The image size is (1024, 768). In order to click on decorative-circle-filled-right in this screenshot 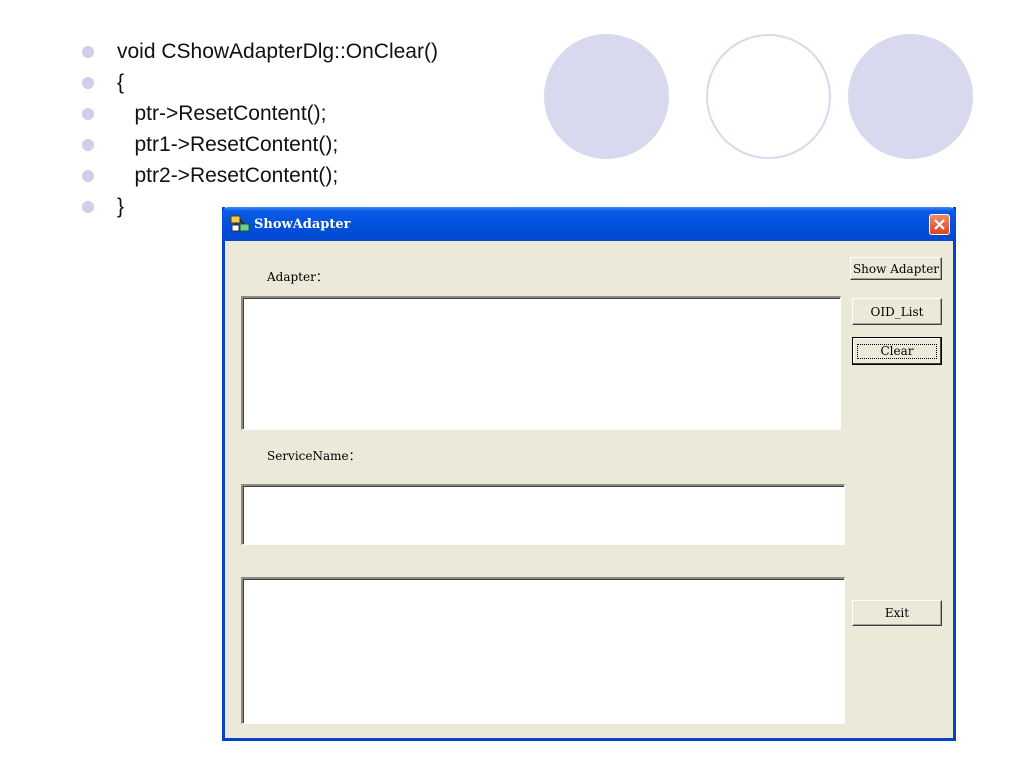, I will do `click(910, 96)`.